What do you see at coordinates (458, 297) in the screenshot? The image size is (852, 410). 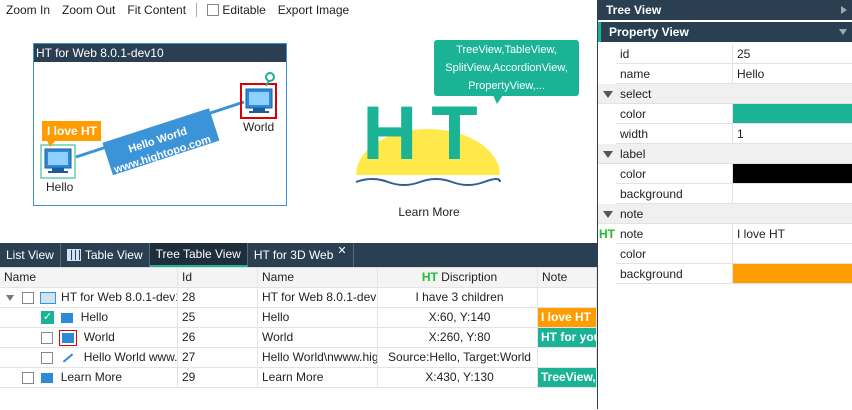 I see `row-description: I have 3 children` at bounding box center [458, 297].